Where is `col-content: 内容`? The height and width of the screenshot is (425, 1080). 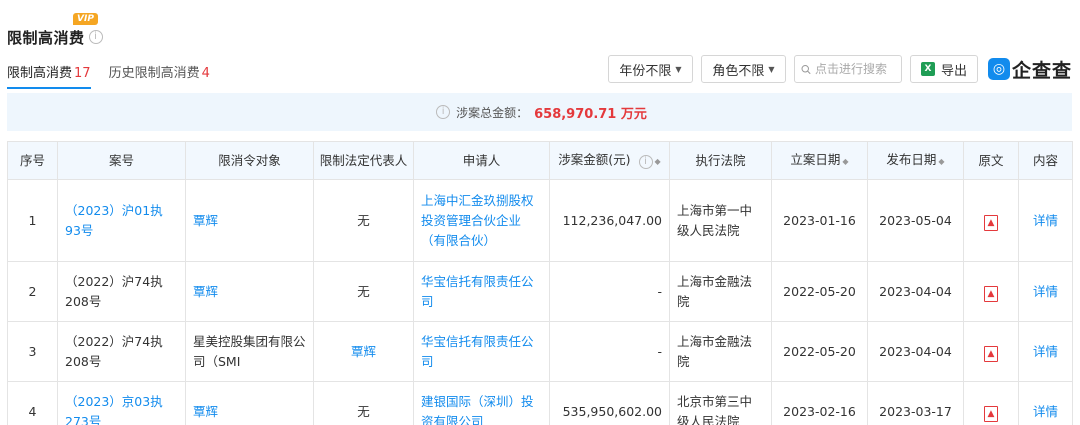
col-content: 内容 is located at coordinates (1045, 160).